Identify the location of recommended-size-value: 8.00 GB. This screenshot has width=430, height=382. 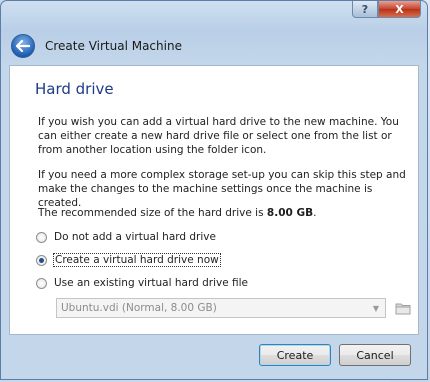
(290, 213).